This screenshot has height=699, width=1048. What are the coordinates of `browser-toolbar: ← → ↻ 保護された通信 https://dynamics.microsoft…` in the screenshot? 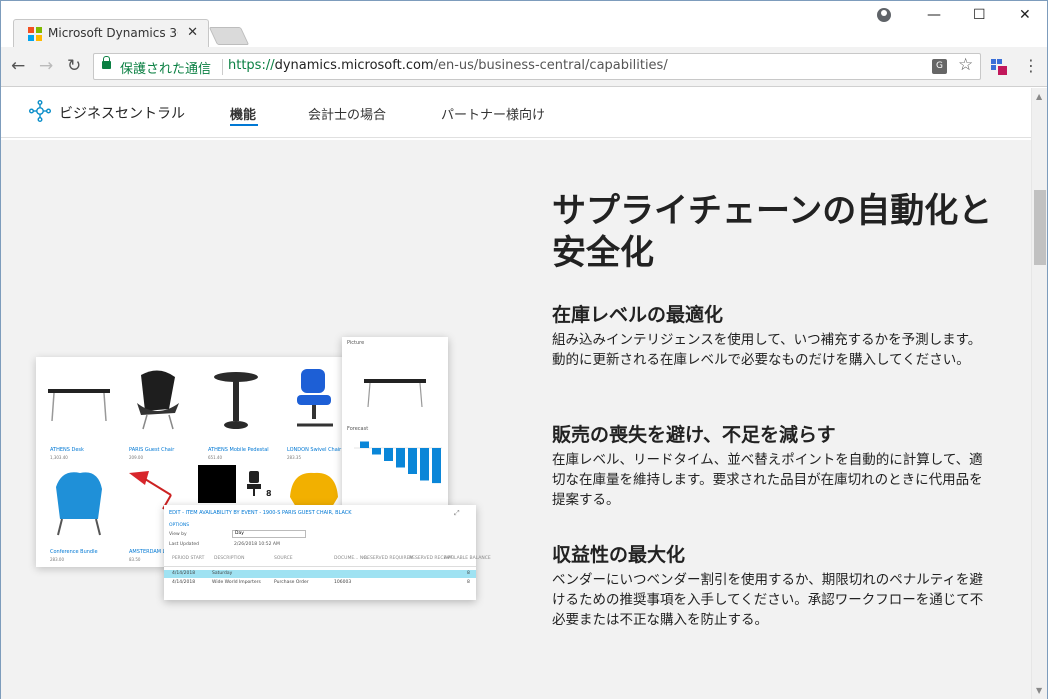 It's located at (524, 67).